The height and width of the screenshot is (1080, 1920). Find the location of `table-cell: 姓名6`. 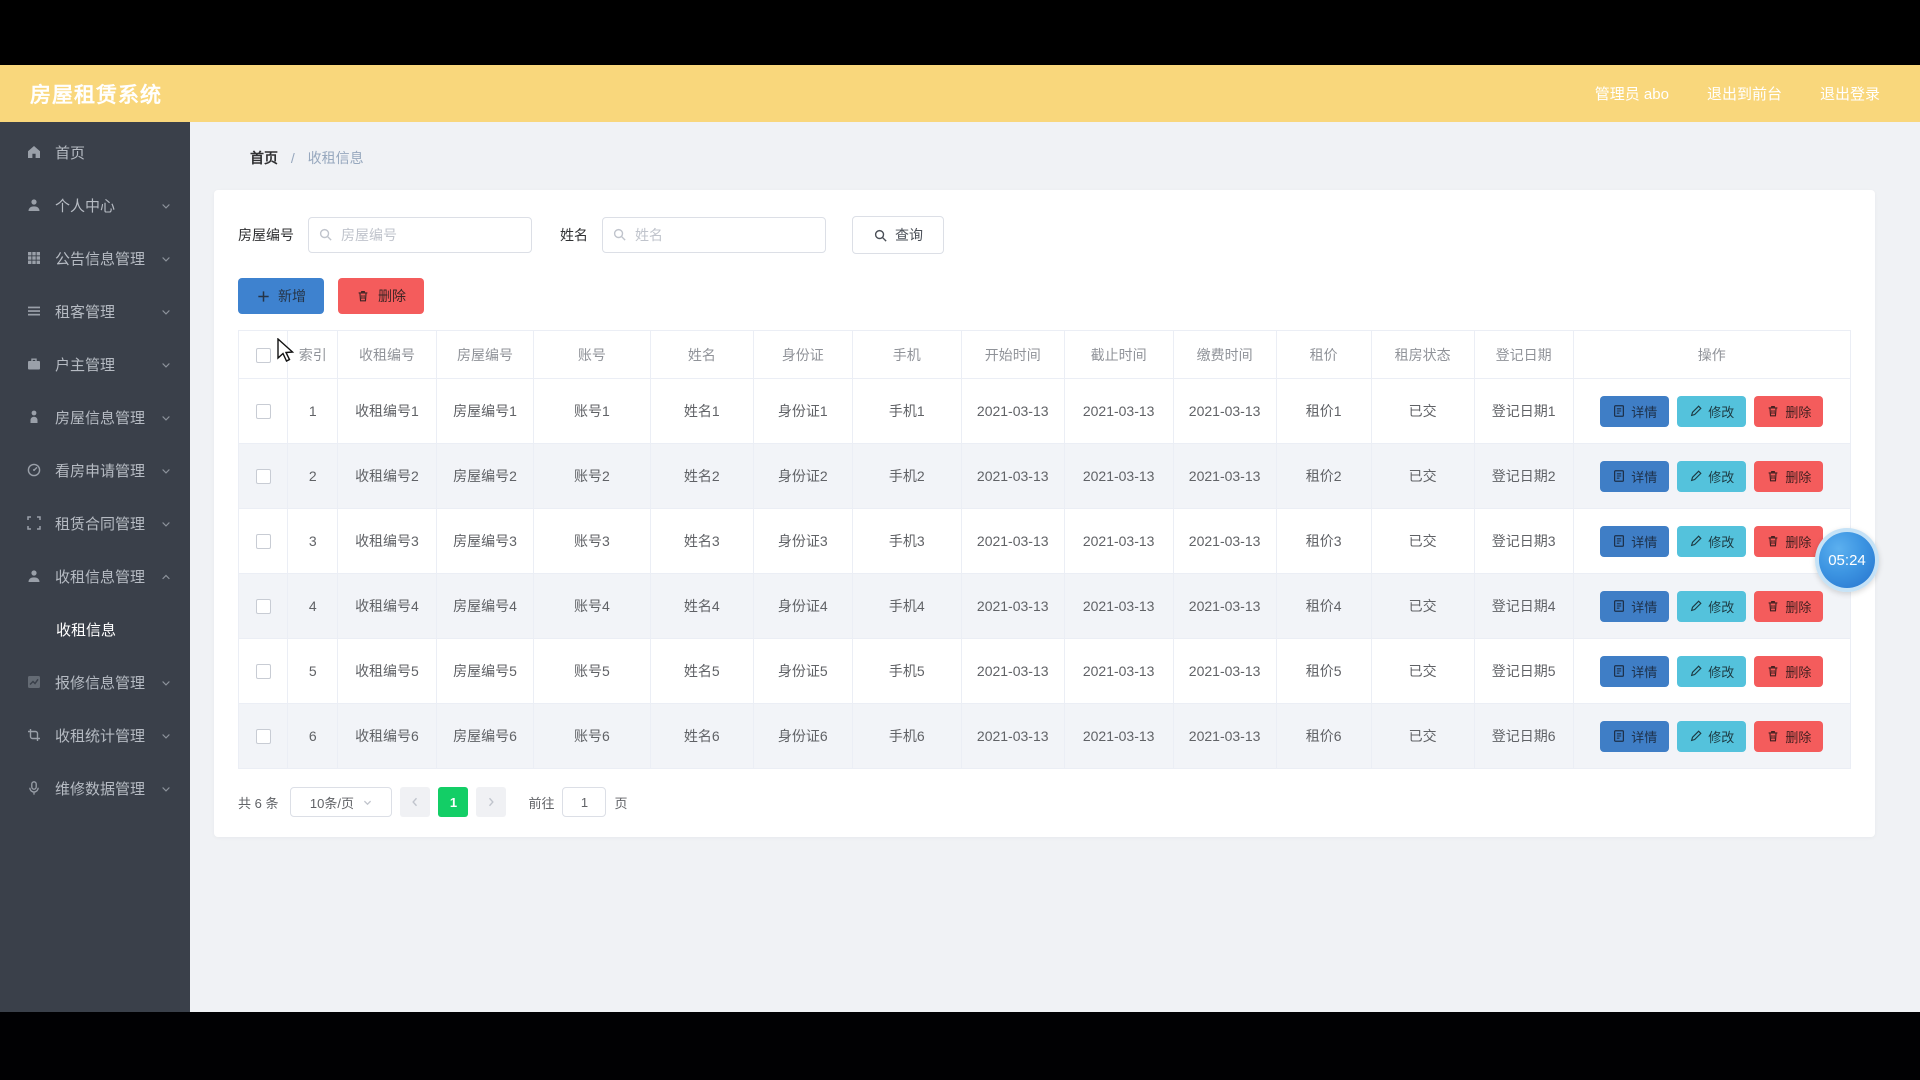

table-cell: 姓名6 is located at coordinates (701, 736).